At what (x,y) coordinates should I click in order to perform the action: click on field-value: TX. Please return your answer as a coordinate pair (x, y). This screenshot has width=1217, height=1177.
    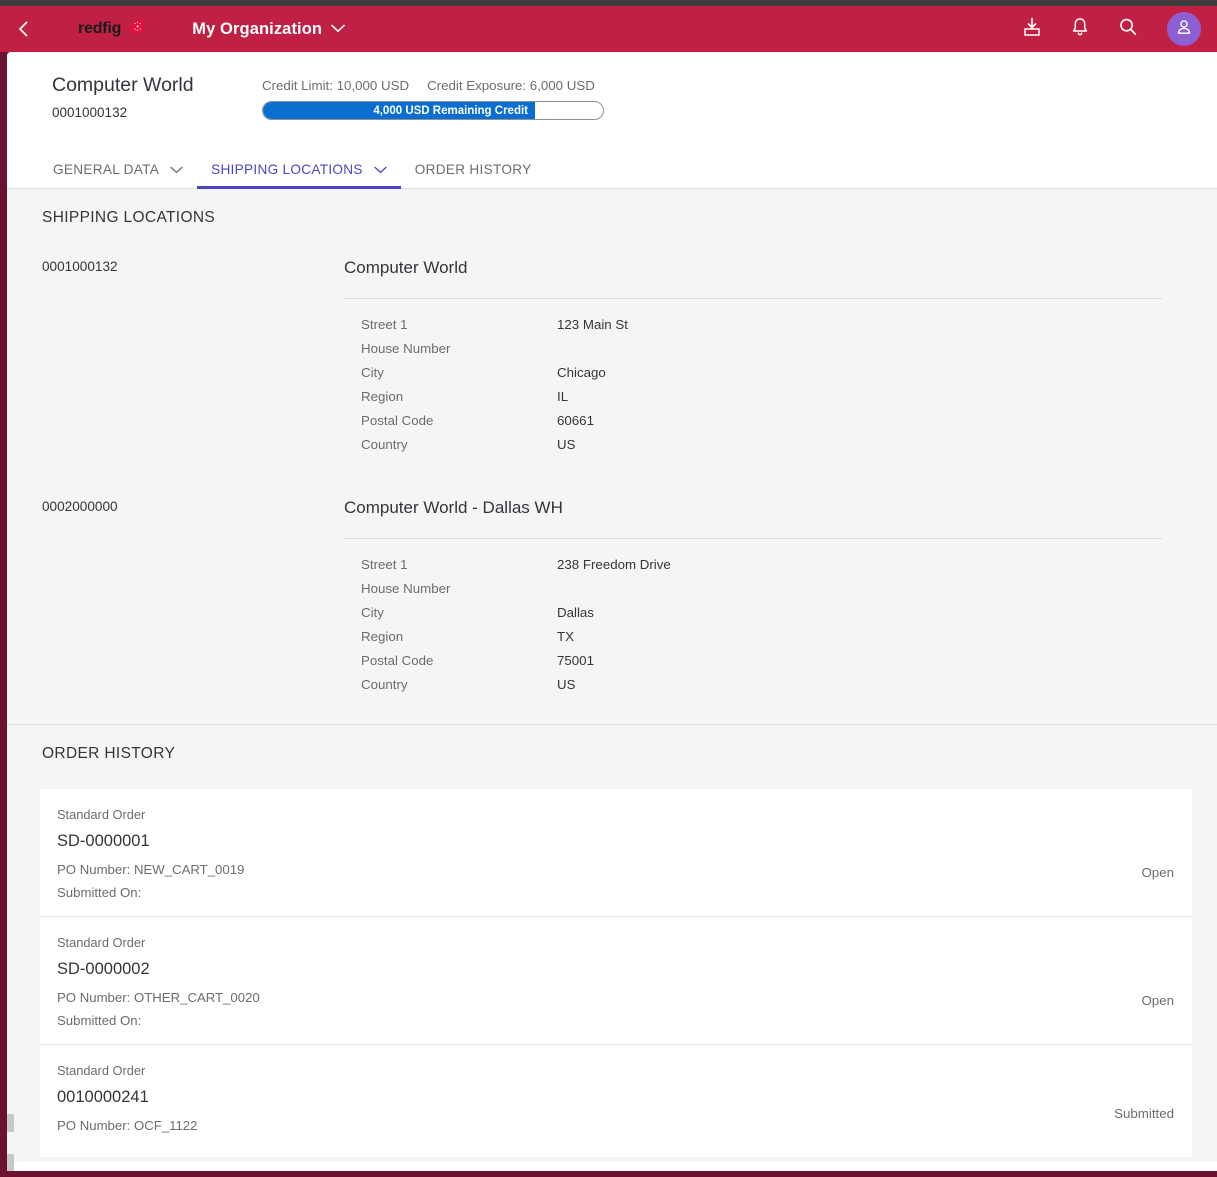
    Looking at the image, I should click on (565, 636).